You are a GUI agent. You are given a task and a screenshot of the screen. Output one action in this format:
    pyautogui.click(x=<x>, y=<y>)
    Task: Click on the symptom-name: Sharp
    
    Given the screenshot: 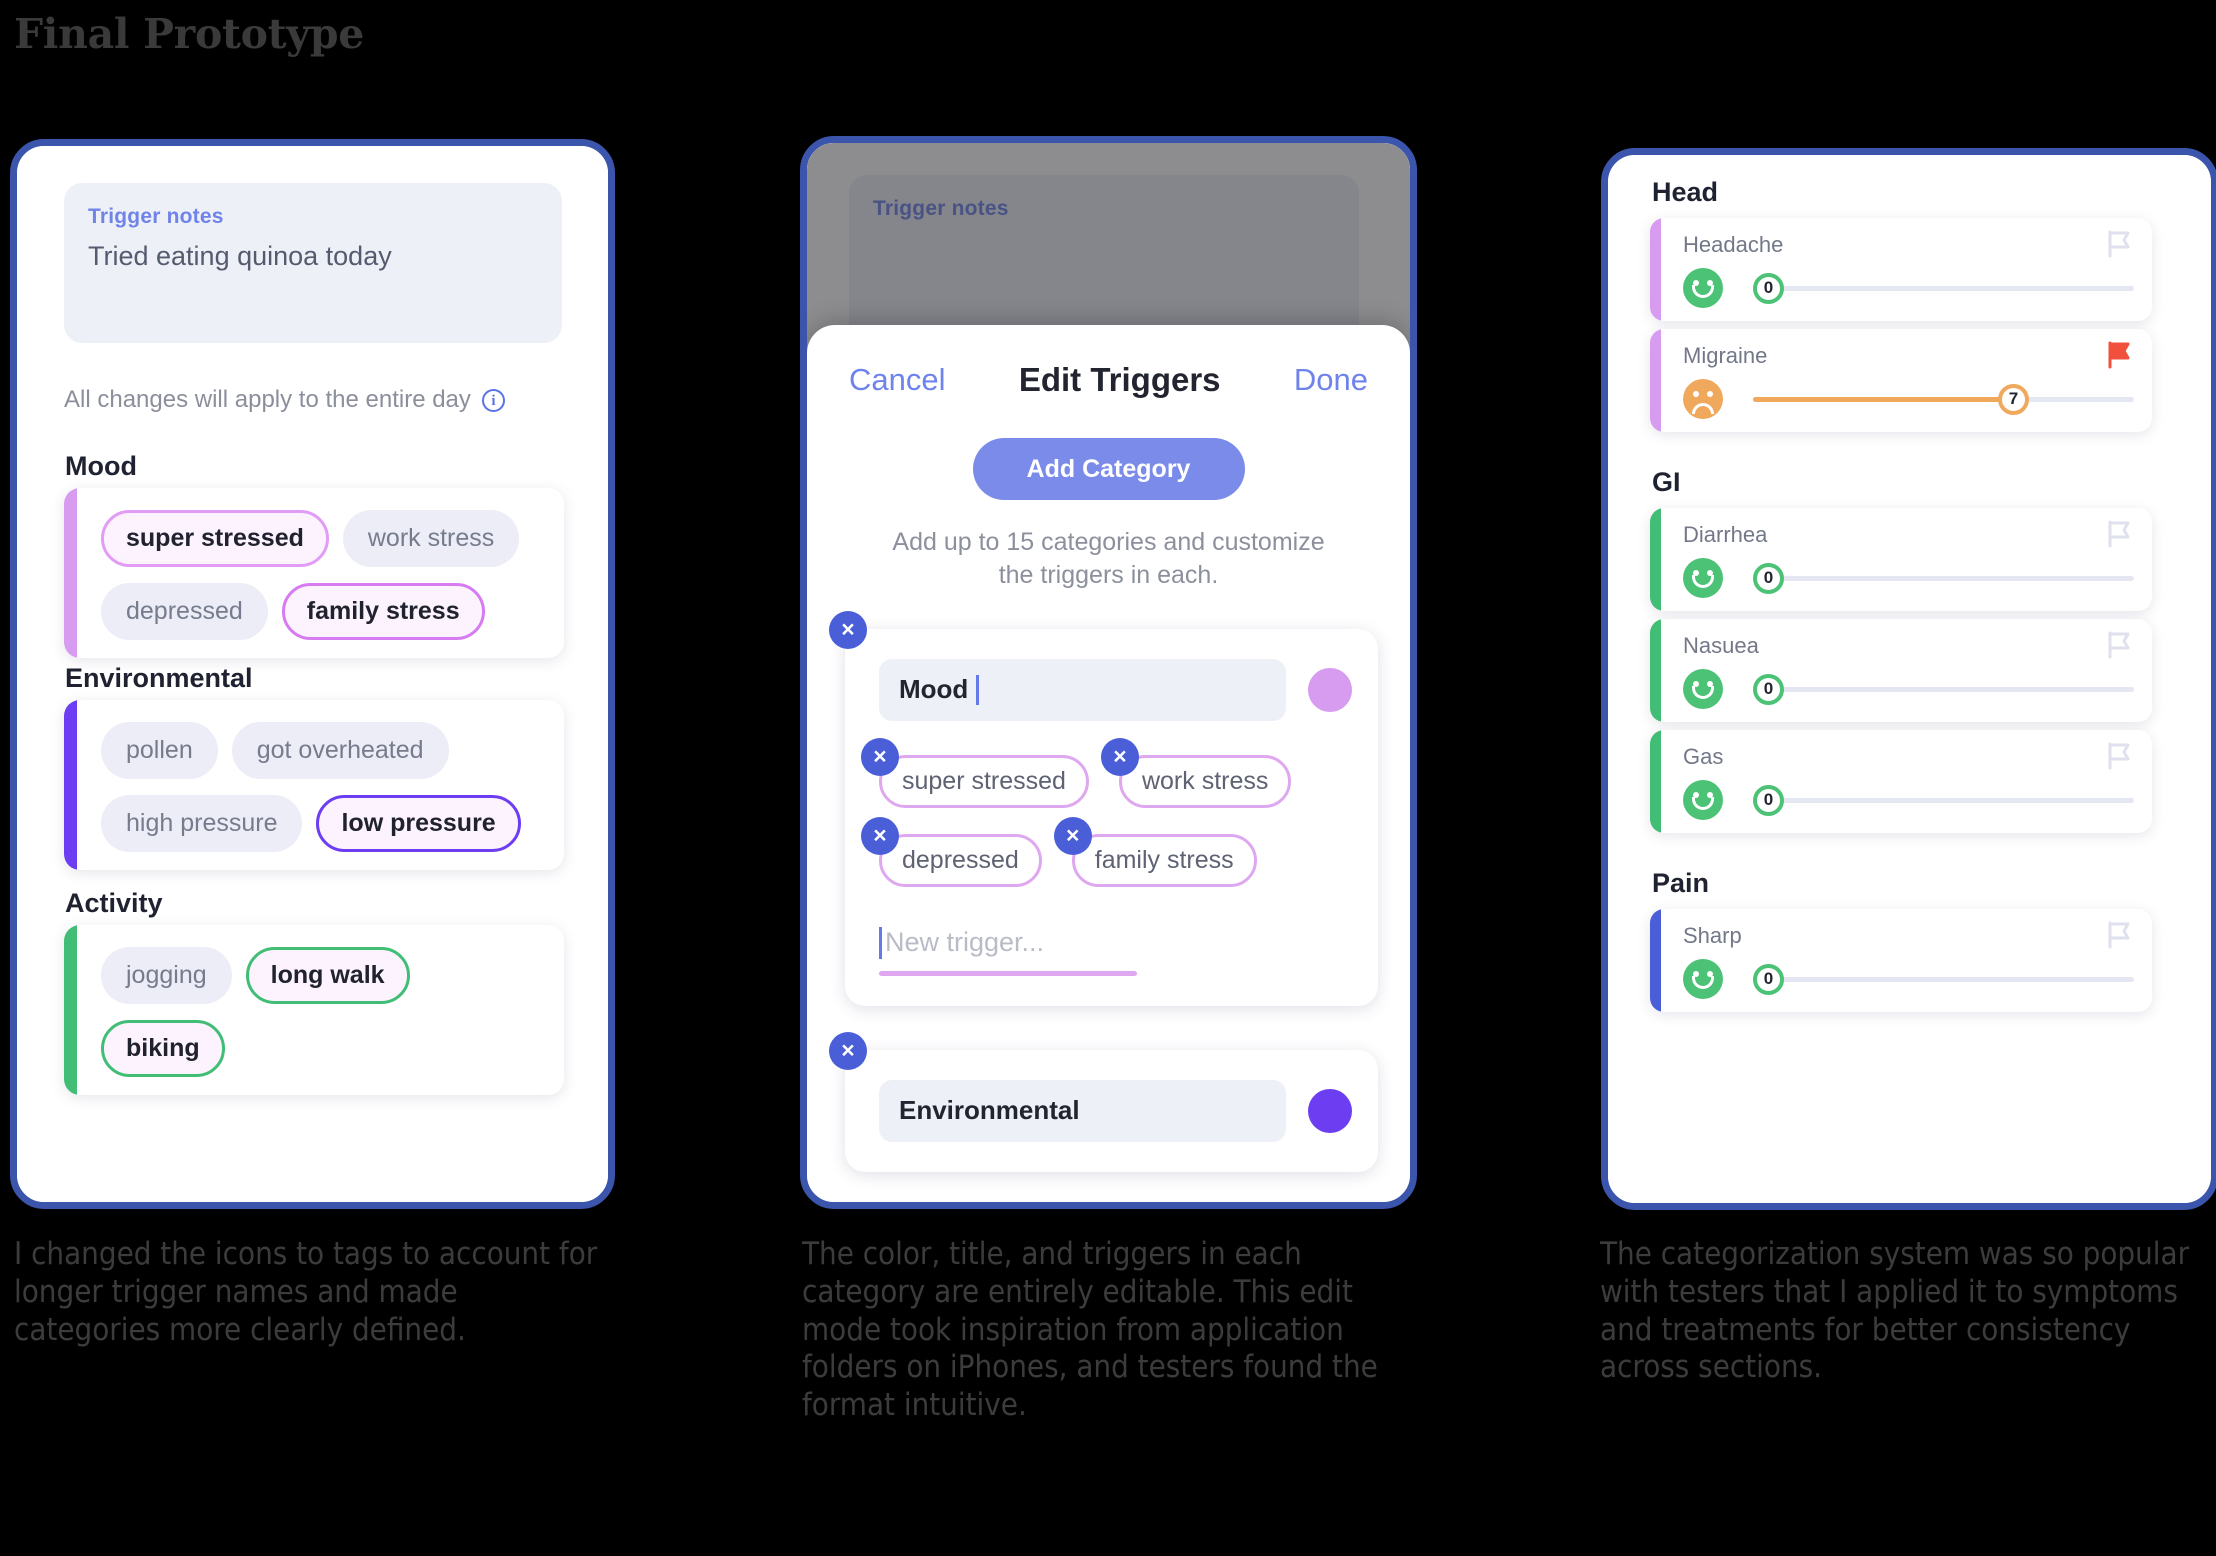 What is the action you would take?
    pyautogui.click(x=1712, y=935)
    